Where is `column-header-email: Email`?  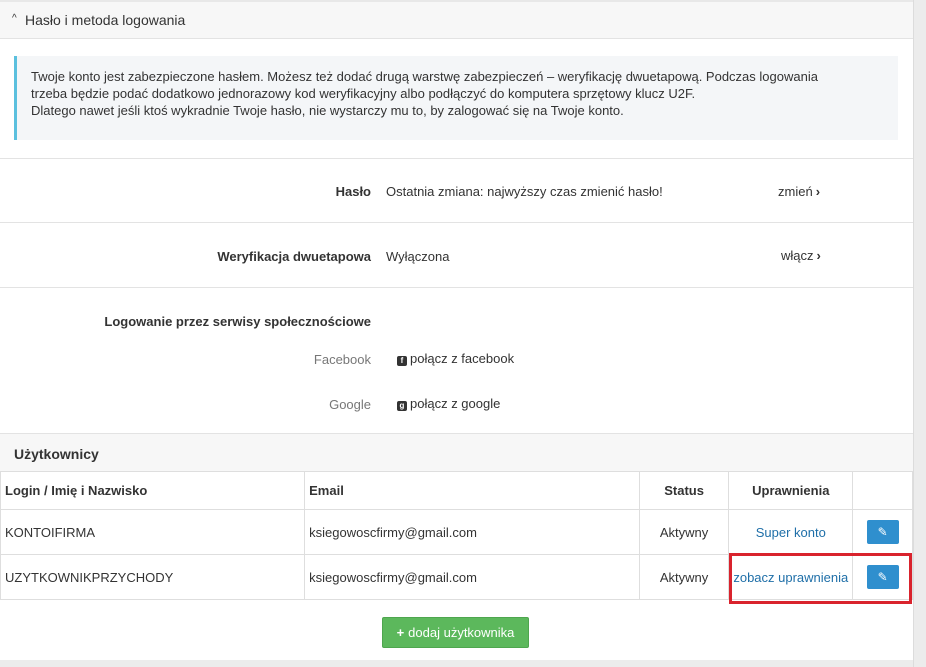
column-header-email: Email is located at coordinates (472, 490).